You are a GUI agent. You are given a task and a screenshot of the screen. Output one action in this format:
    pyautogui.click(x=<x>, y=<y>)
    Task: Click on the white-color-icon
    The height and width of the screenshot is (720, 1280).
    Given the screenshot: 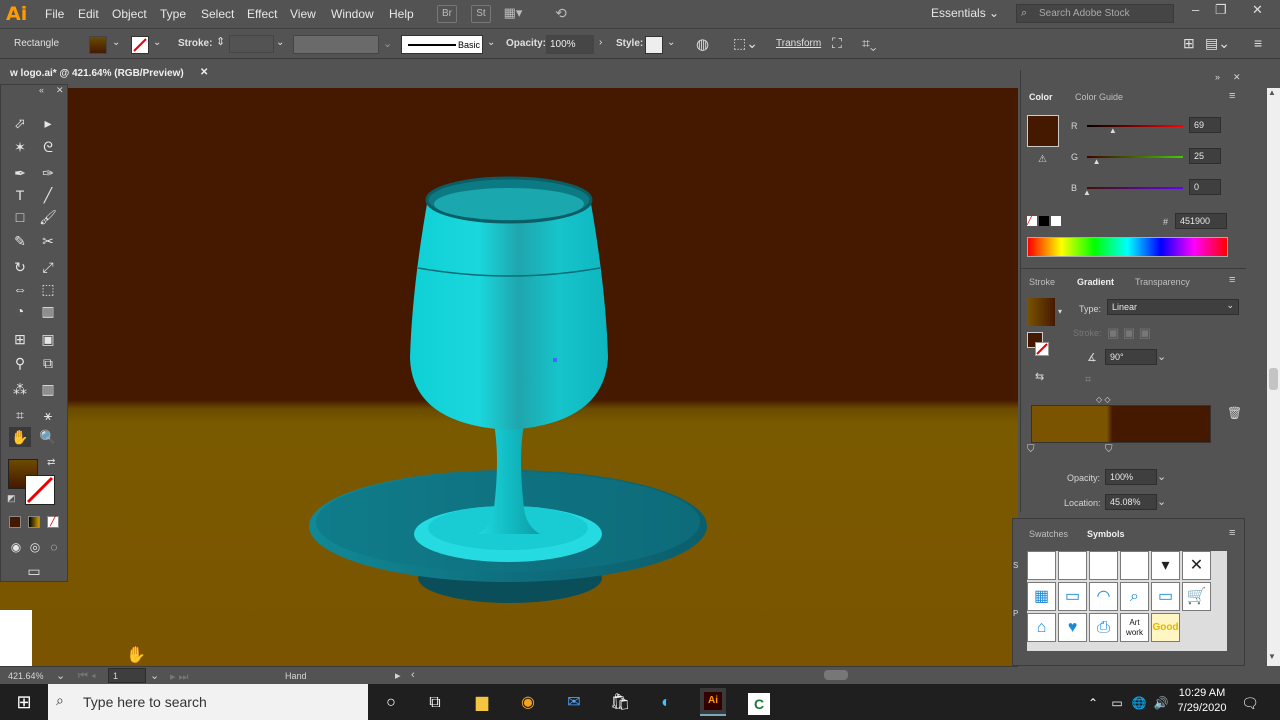 What is the action you would take?
    pyautogui.click(x=1056, y=221)
    